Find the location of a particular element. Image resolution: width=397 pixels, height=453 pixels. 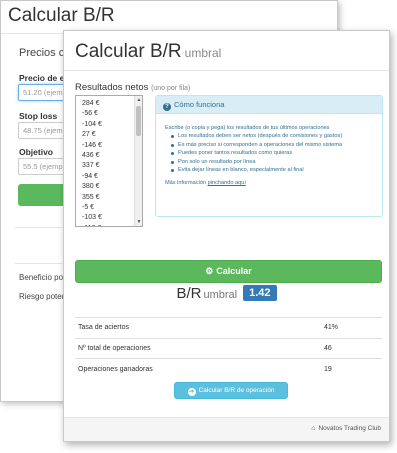

list-item: -104 € is located at coordinates (92, 124).